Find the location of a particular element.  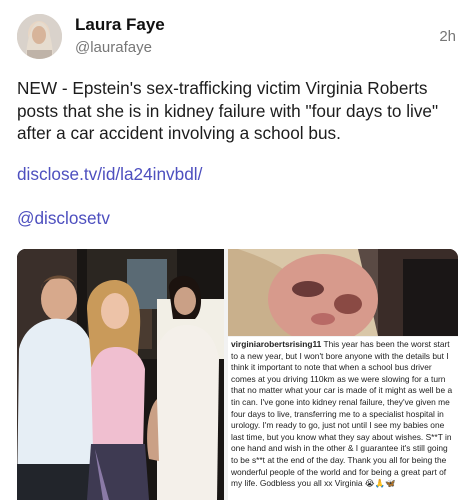

post-timestamp: 2h is located at coordinates (447, 36).